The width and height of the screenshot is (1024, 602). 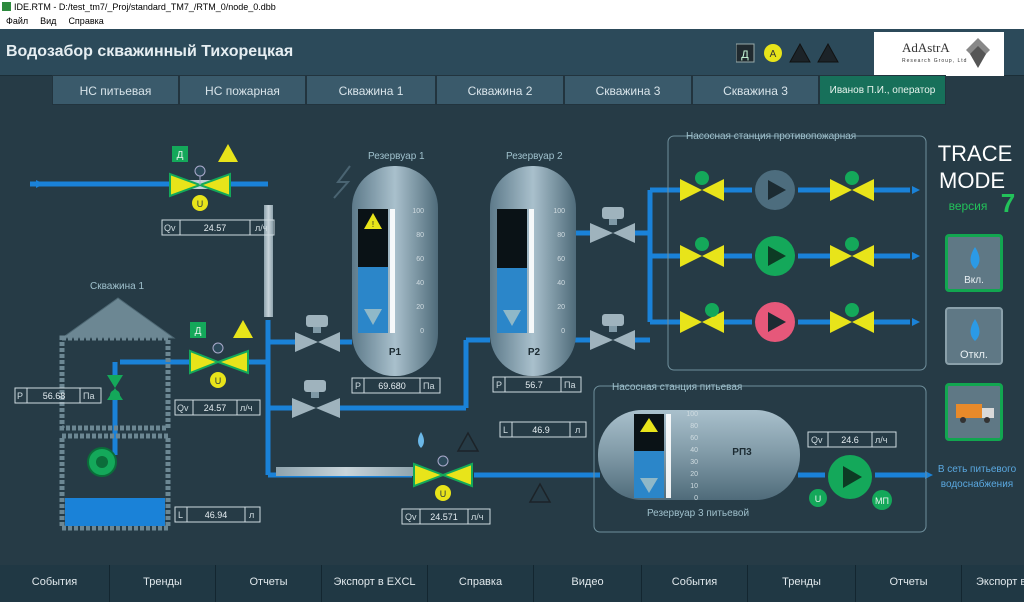 What do you see at coordinates (755, 90) in the screenshot?
I see `tab-well-3b: Скважина 3` at bounding box center [755, 90].